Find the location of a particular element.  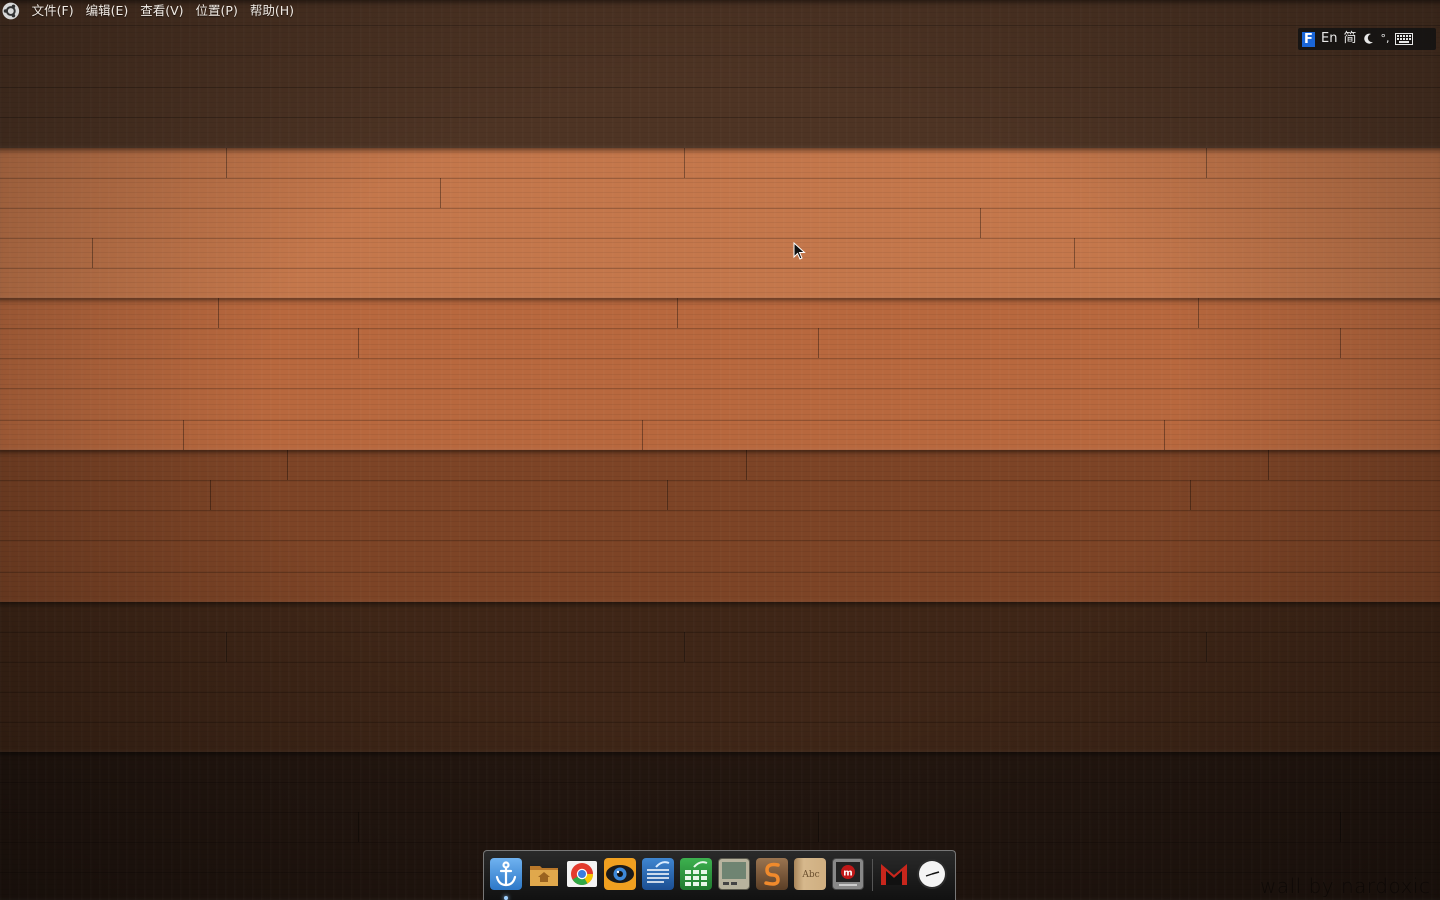

dock: Abc m is located at coordinates (719, 875).